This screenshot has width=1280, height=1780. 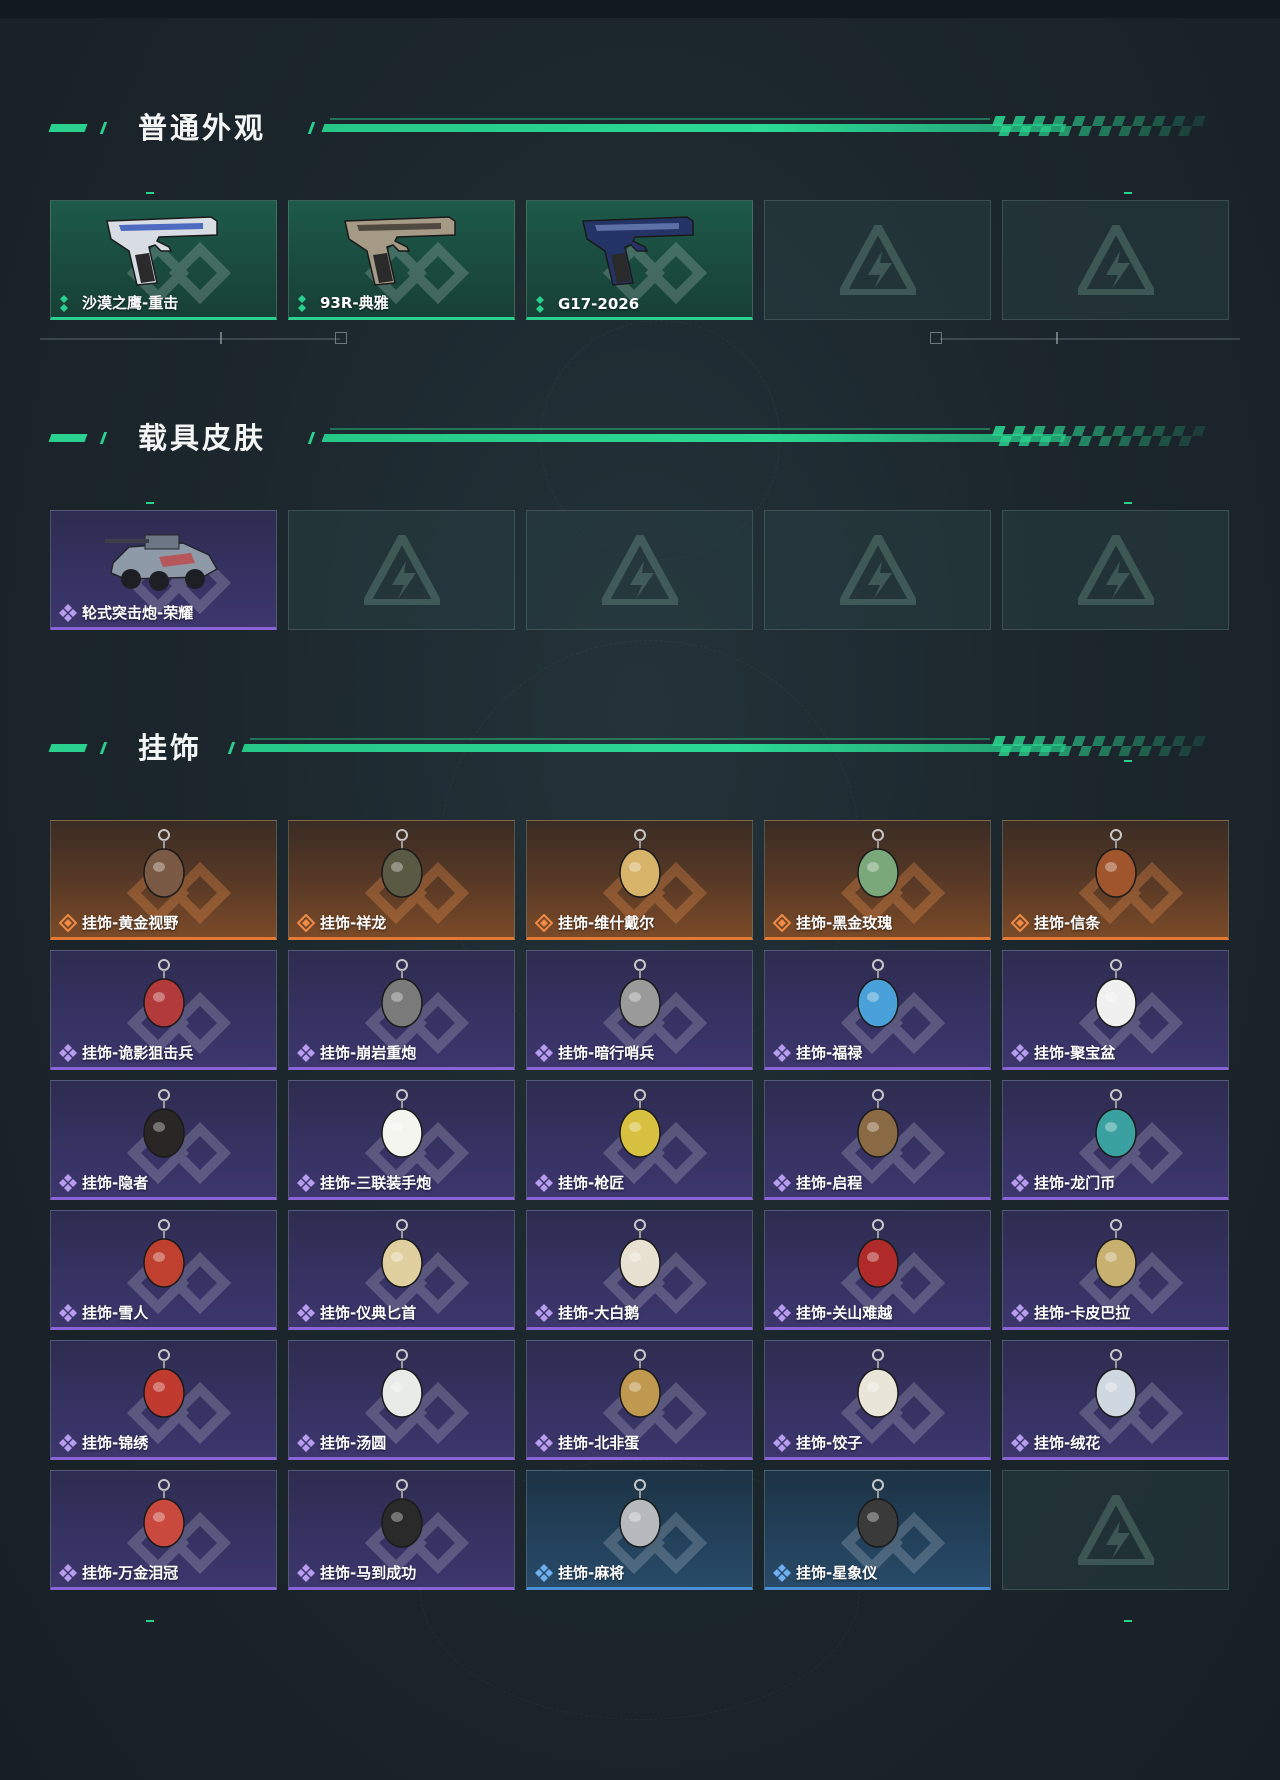 What do you see at coordinates (606, 1053) in the screenshot?
I see `item-name: 挂饰-暗行哨兵` at bounding box center [606, 1053].